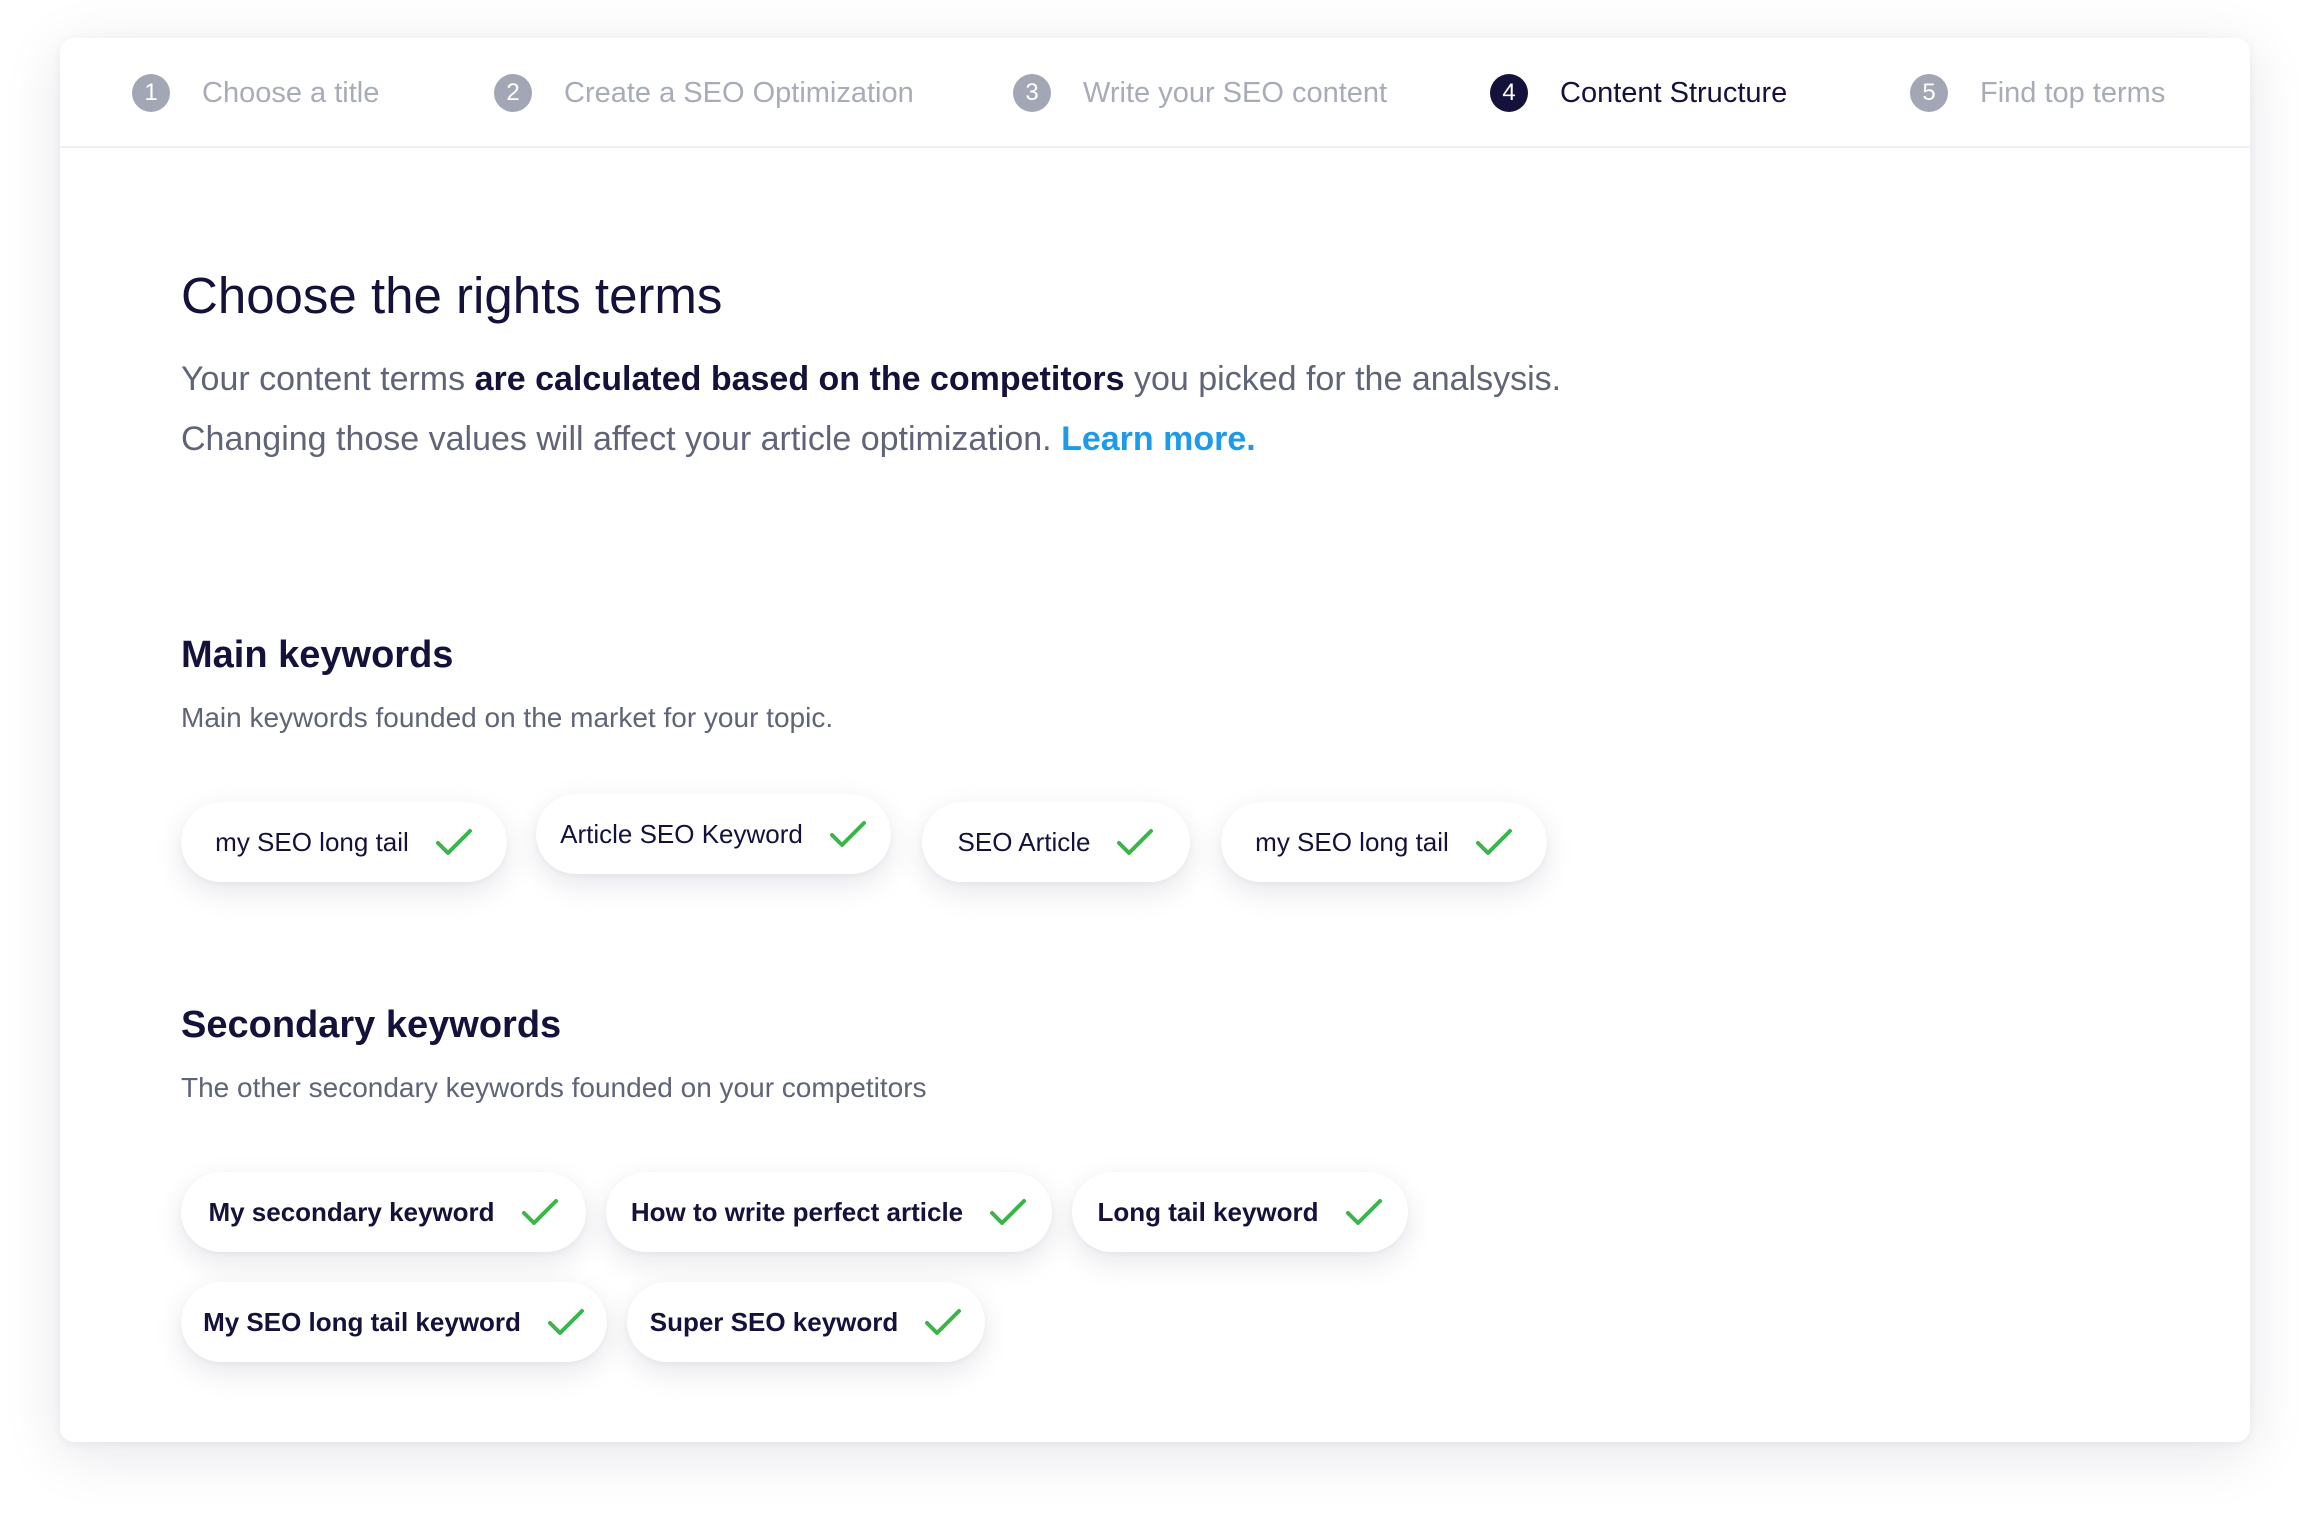  What do you see at coordinates (328, 379) in the screenshot?
I see `intro-text: Your content terms` at bounding box center [328, 379].